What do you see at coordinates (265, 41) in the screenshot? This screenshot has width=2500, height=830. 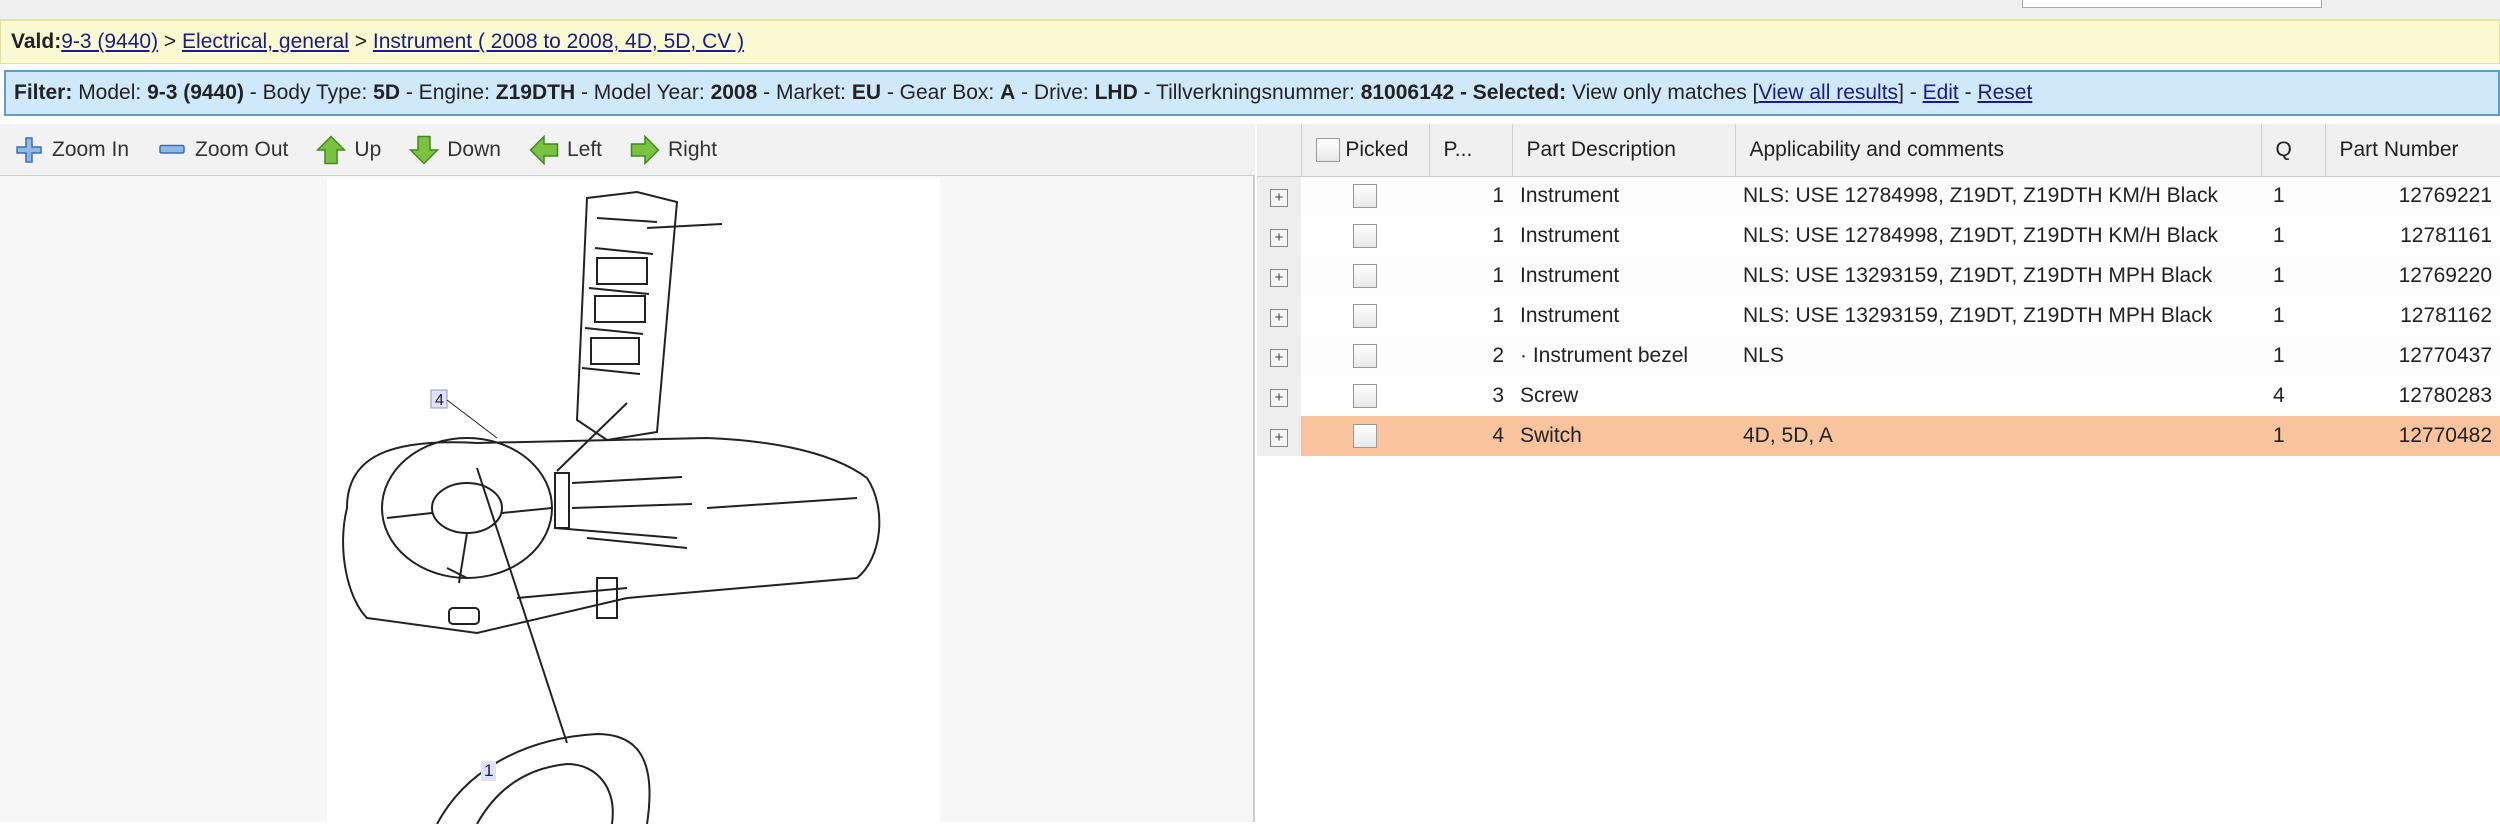 I see `breadcrumb-group-link: Electrical, general` at bounding box center [265, 41].